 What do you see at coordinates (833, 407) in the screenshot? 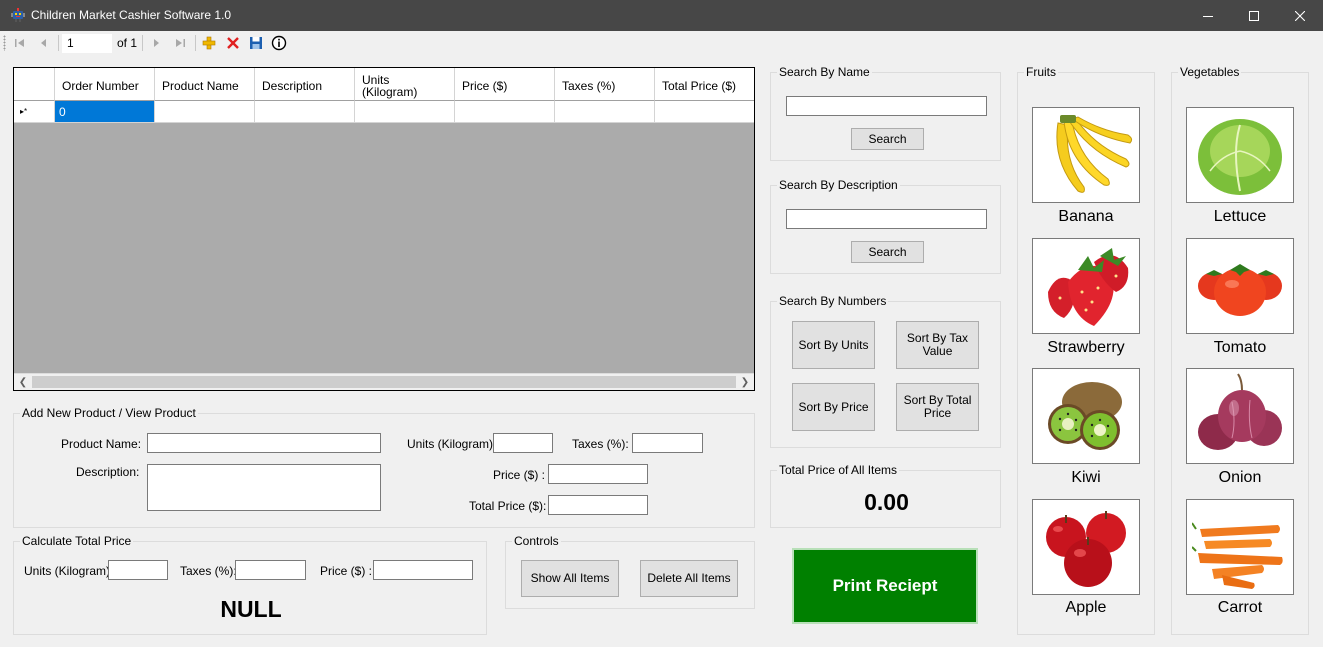
I see `sort-price-button: Sort By Price` at bounding box center [833, 407].